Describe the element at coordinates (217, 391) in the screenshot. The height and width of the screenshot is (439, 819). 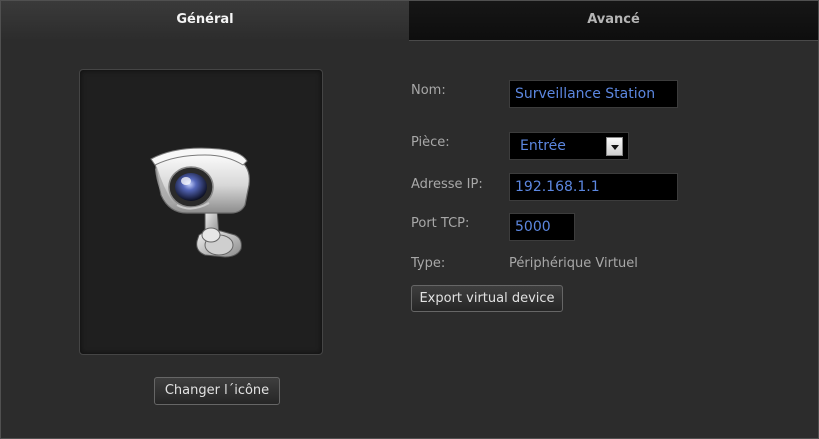
I see `change-icon-button: Changer l´icône` at that location.